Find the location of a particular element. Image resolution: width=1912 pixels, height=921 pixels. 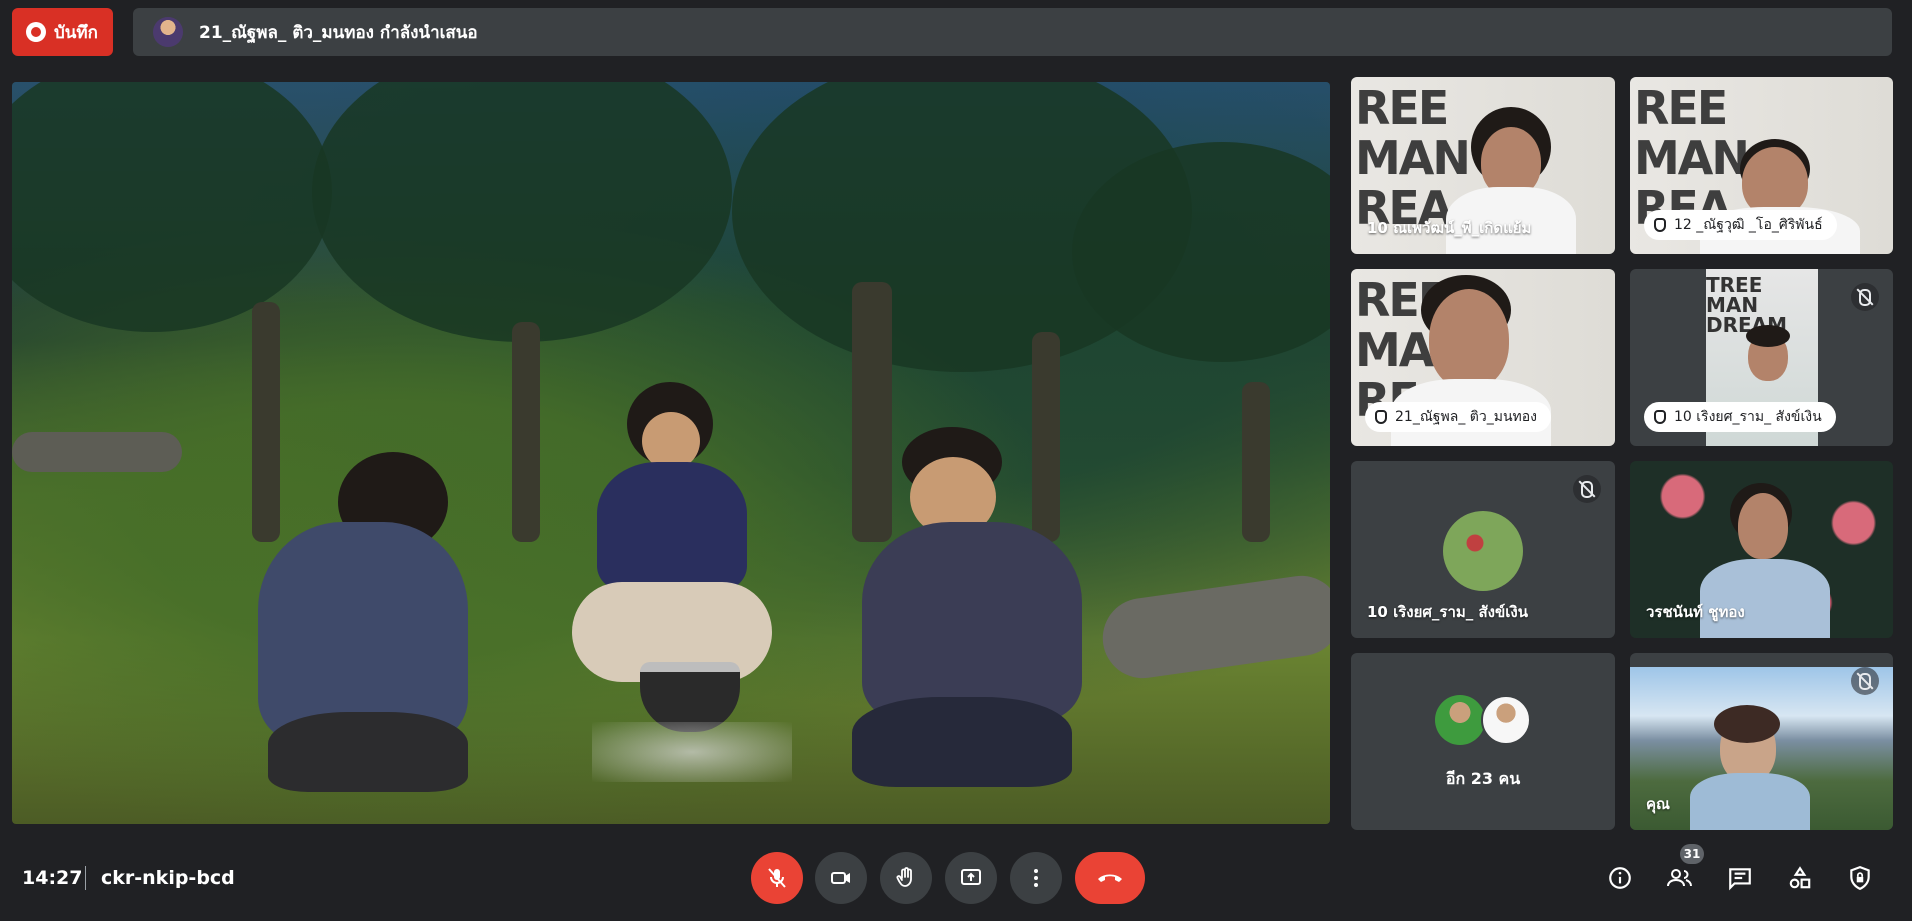

raise-hand-button is located at coordinates (906, 878).